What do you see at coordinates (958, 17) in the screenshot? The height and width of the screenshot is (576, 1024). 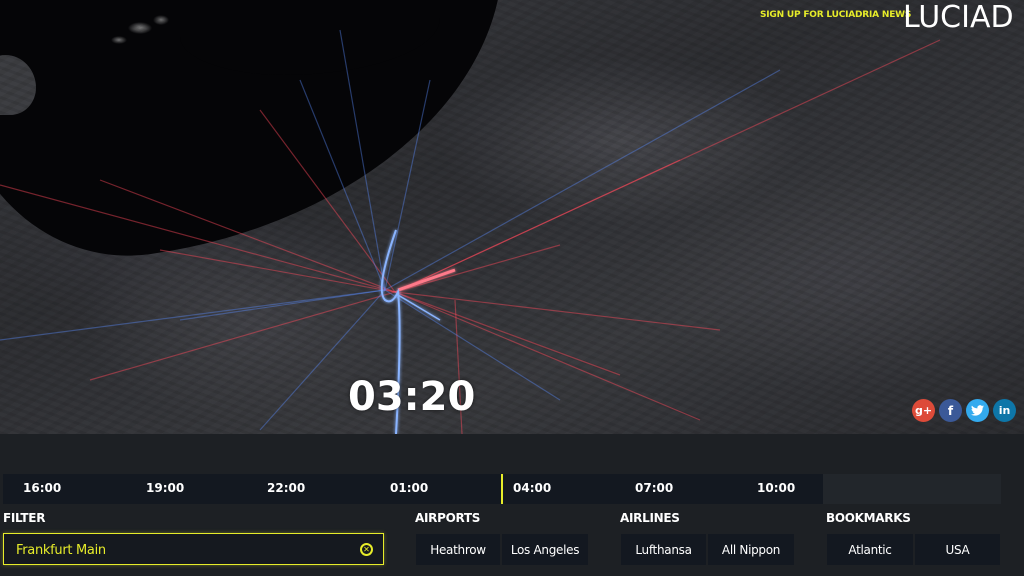 I see `luciad-logo: LUCIAD` at bounding box center [958, 17].